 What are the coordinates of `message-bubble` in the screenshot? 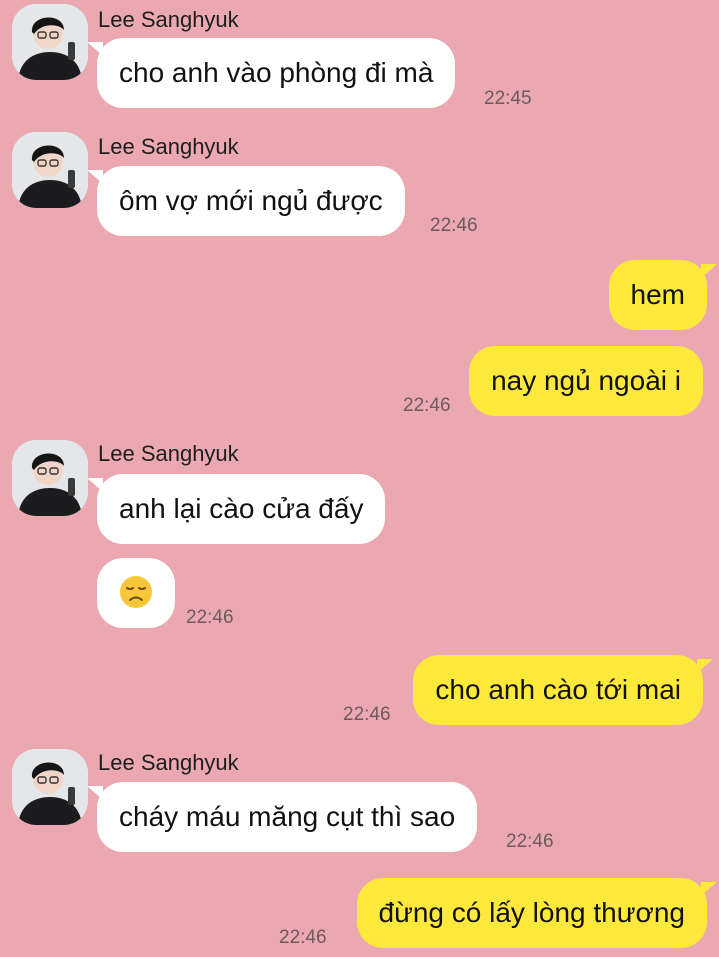 It's located at (136, 593).